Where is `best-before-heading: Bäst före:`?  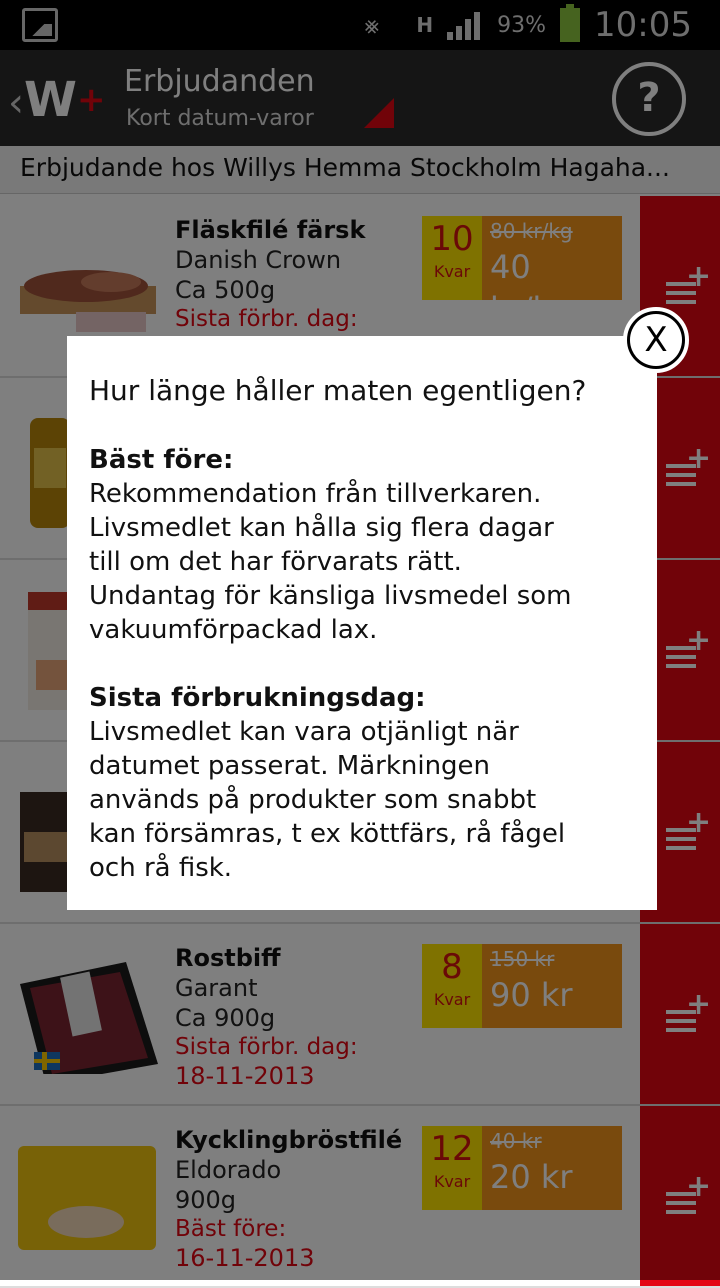
best-before-heading: Bäst före: is located at coordinates (161, 460).